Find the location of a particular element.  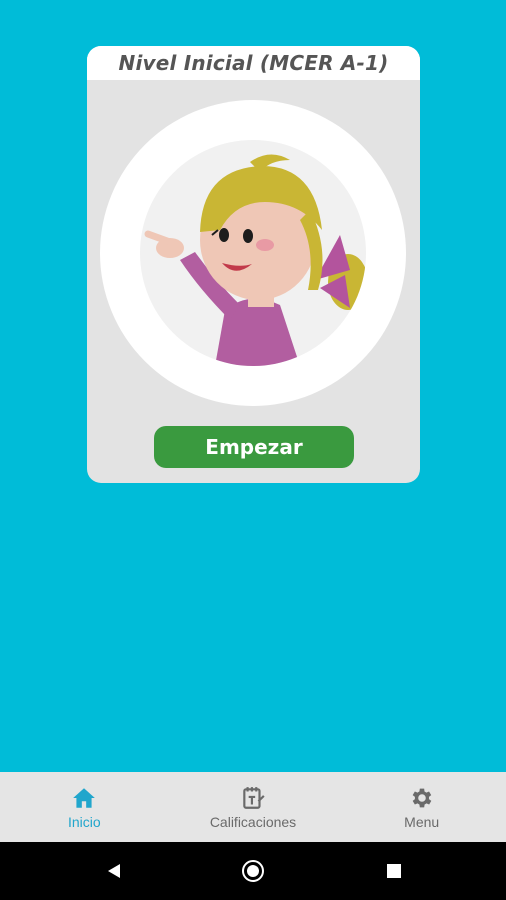

nav-item-menu: Menu is located at coordinates (421, 807).